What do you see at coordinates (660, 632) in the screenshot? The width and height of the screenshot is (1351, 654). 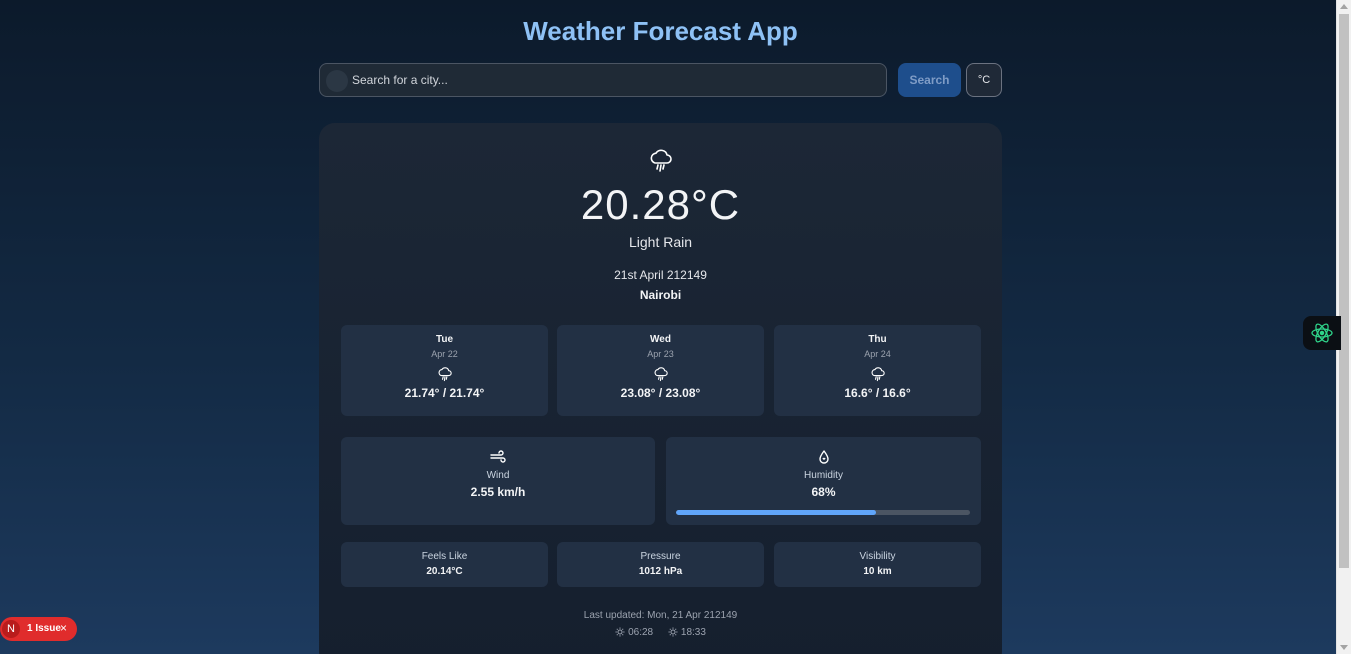 I see `sun-times: 06:28 18:33` at bounding box center [660, 632].